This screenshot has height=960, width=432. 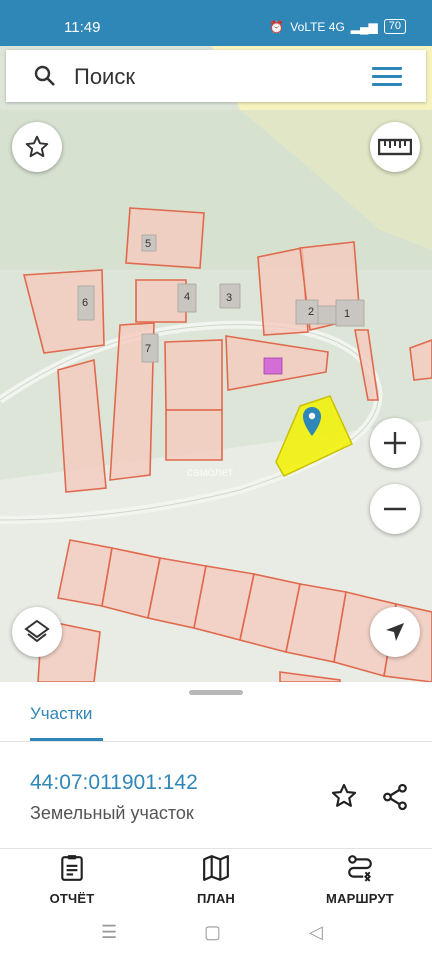 What do you see at coordinates (45, 76) in the screenshot?
I see `search-icon` at bounding box center [45, 76].